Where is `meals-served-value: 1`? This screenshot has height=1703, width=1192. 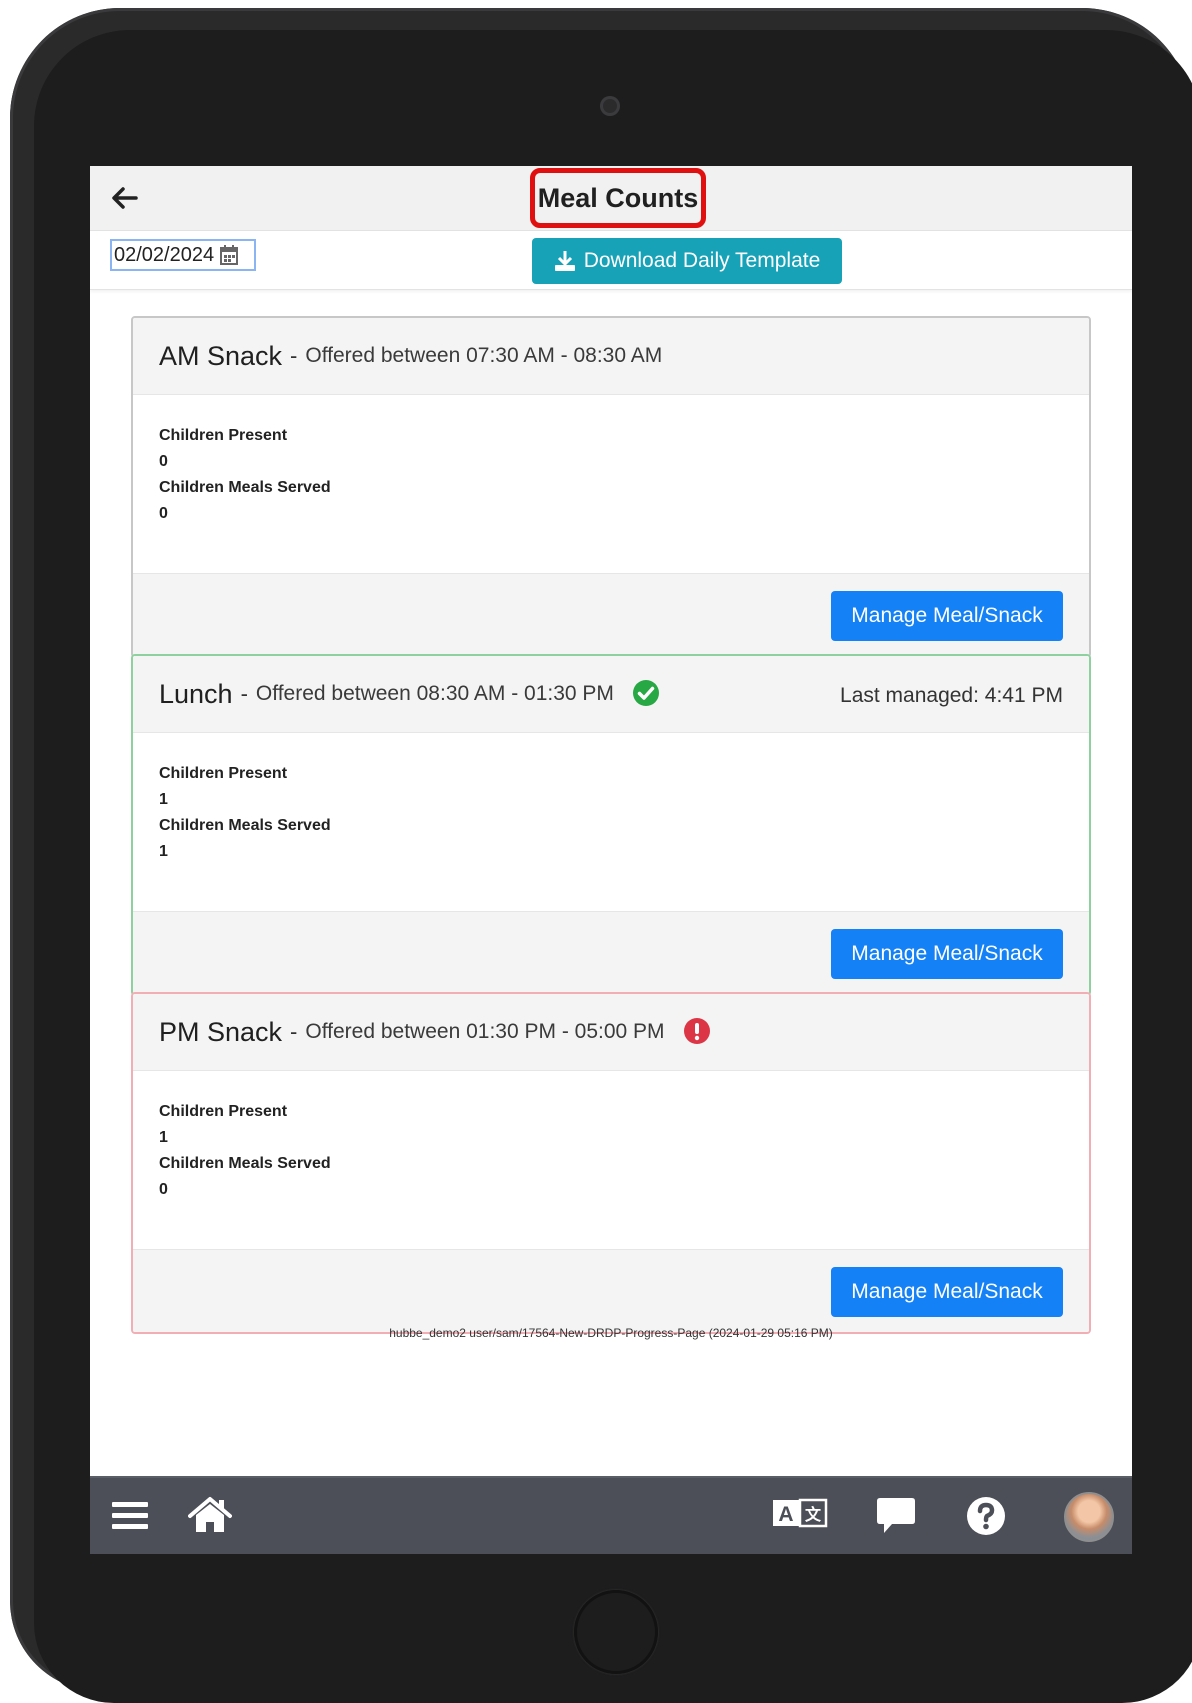
meals-served-value: 1 is located at coordinates (163, 851).